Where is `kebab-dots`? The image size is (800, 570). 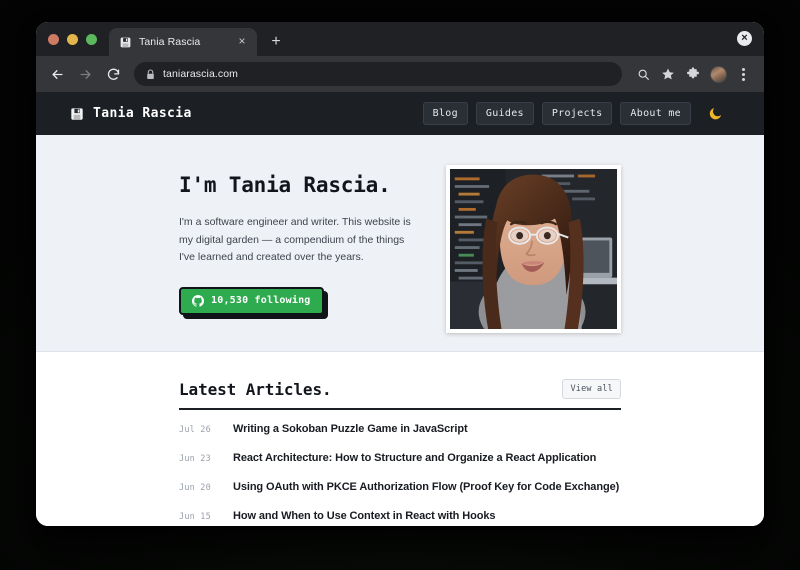 kebab-dots is located at coordinates (743, 74).